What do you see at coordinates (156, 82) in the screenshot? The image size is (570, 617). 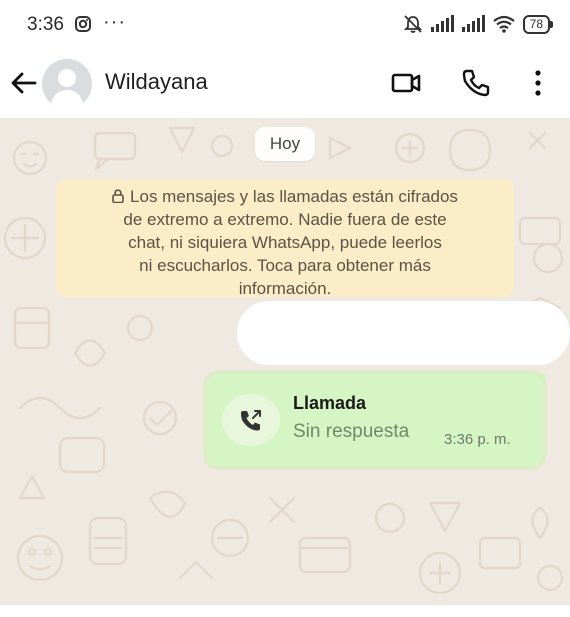 I see `contact-name: Wildayana` at bounding box center [156, 82].